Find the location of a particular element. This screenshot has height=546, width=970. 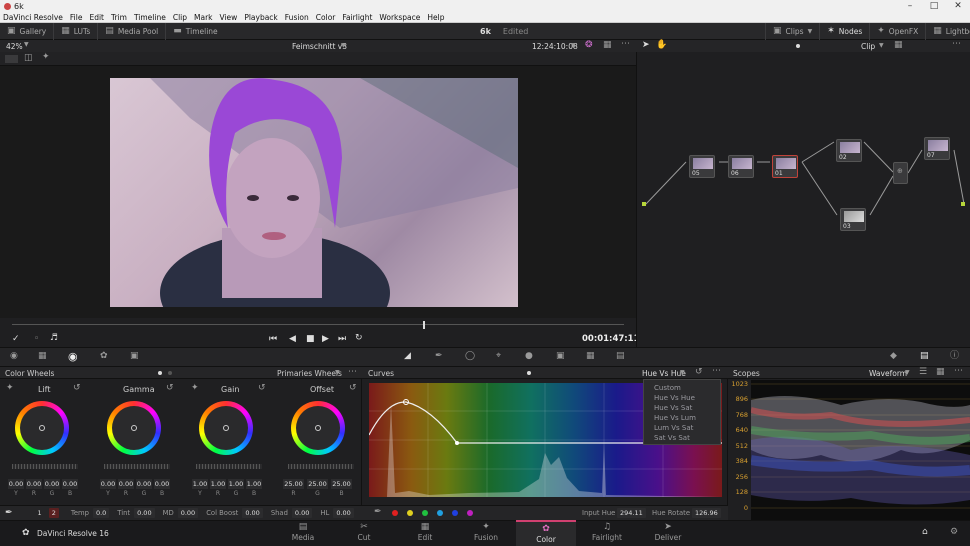

openfx-button: ✦ OpenFX is located at coordinates (898, 31).